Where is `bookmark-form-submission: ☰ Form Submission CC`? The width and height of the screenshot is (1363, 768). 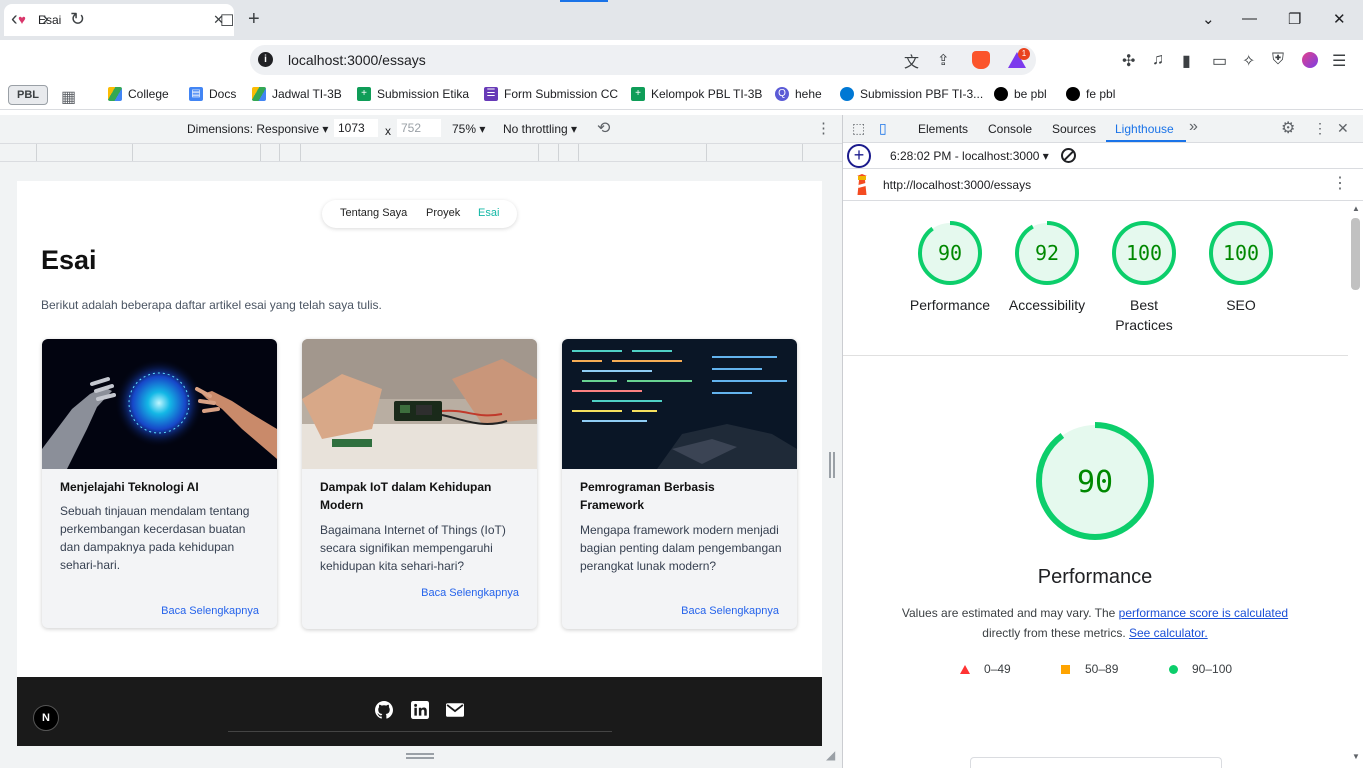 bookmark-form-submission: ☰ Form Submission CC is located at coordinates (551, 94).